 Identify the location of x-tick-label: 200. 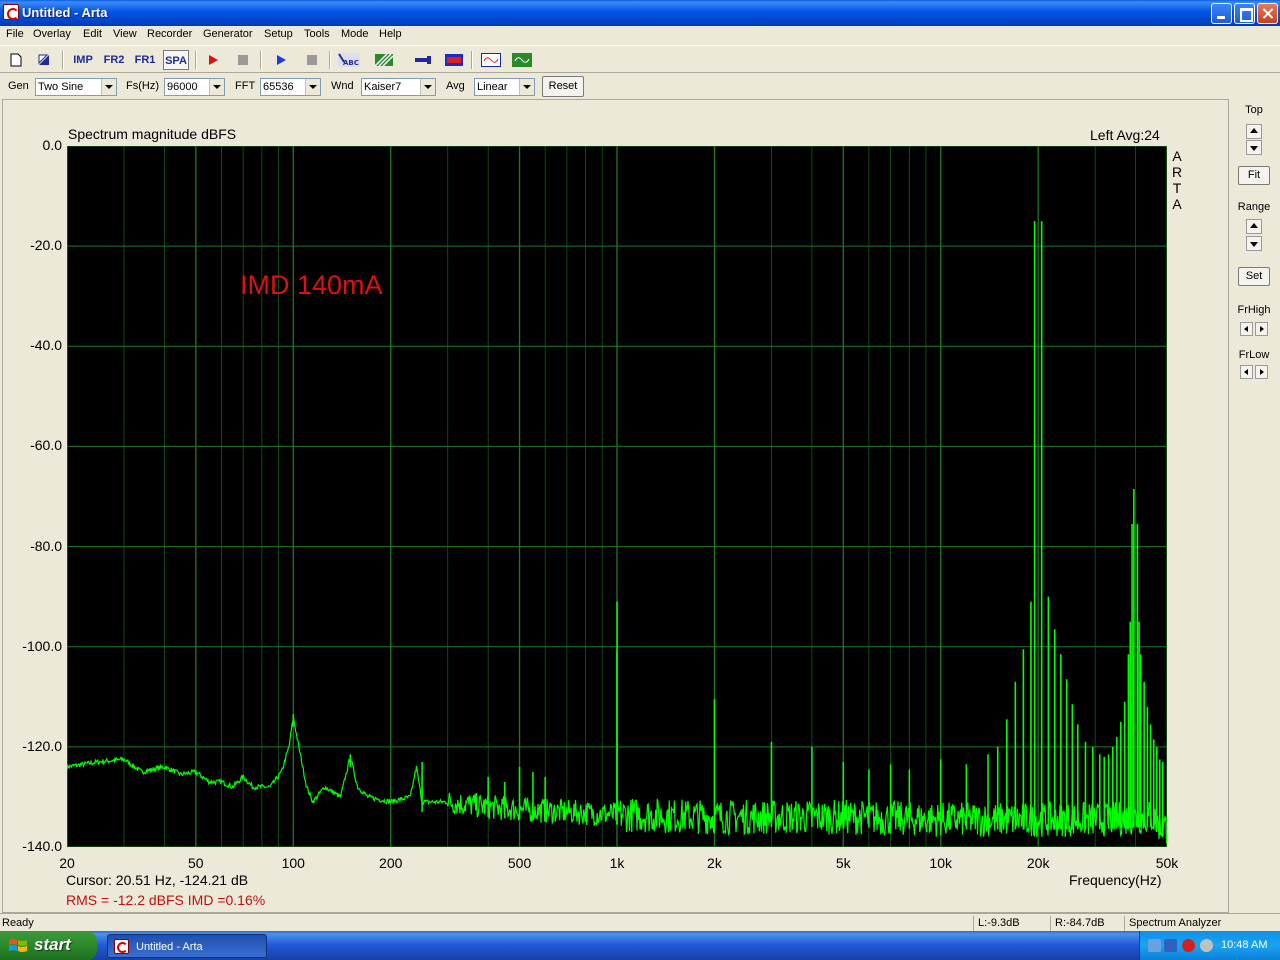
(391, 863).